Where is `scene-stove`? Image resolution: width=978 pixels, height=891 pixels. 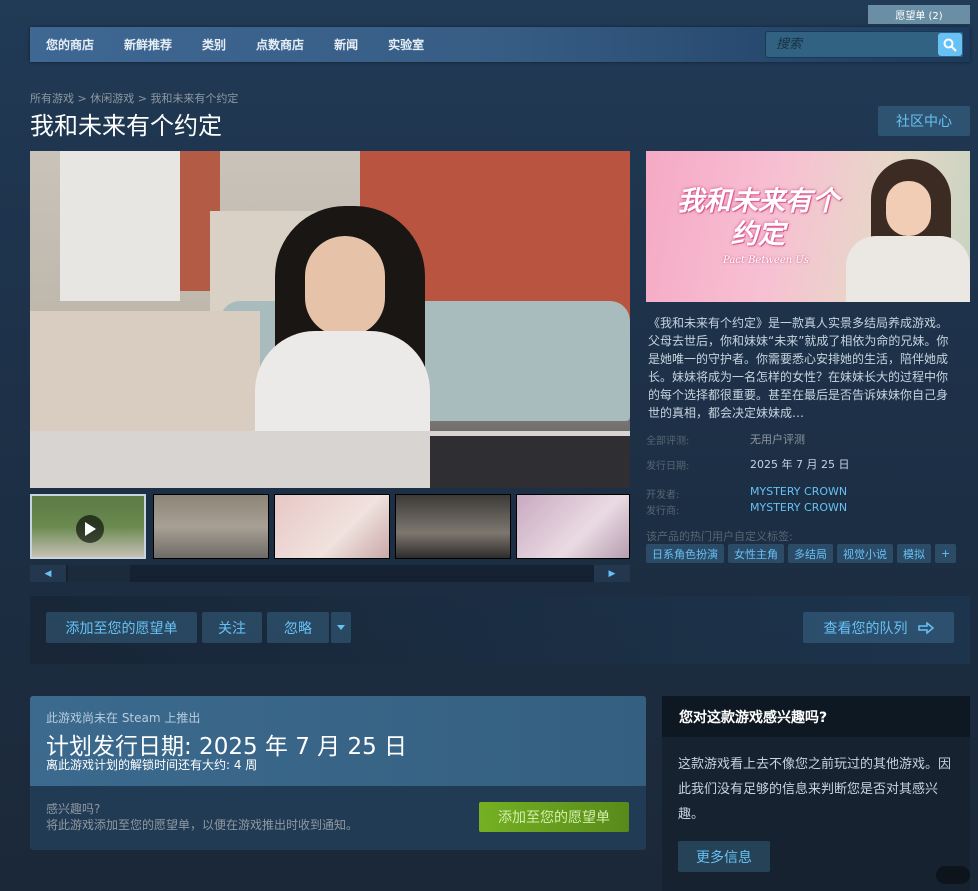 scene-stove is located at coordinates (530, 462).